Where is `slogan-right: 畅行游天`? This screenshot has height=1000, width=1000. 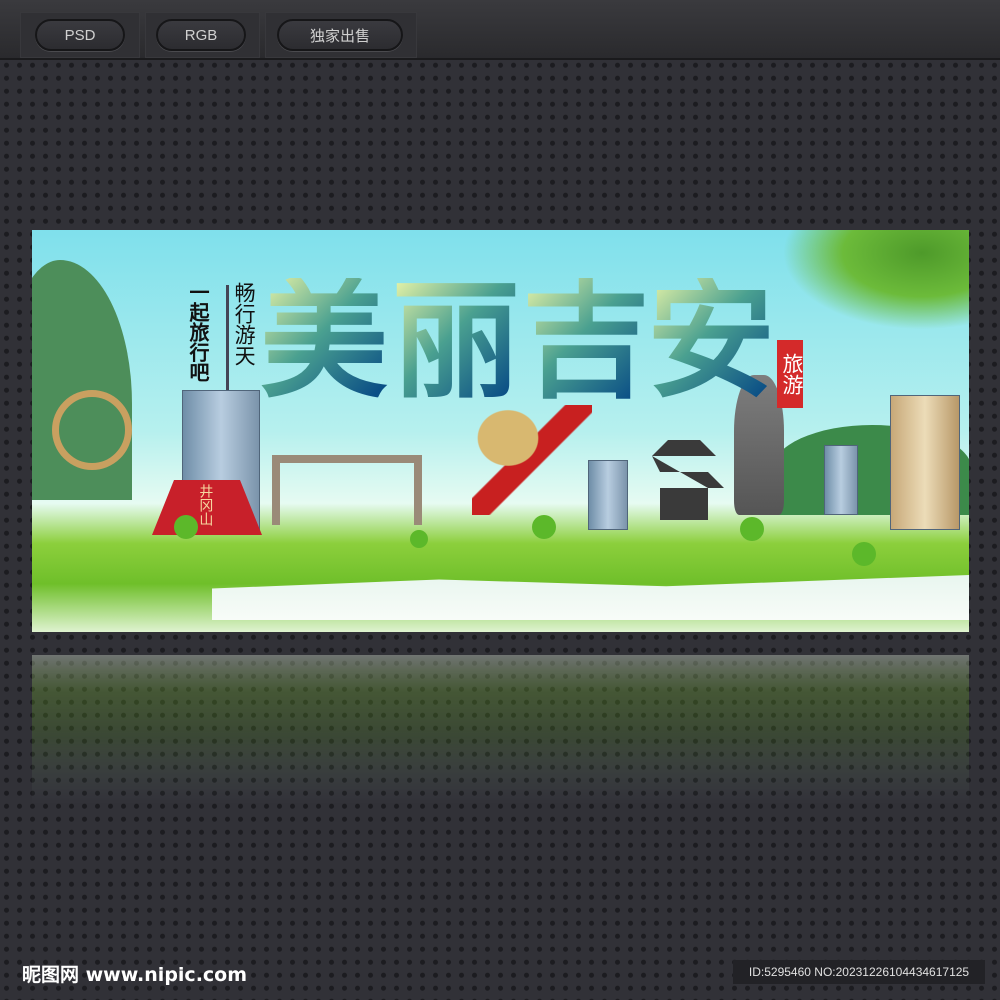
slogan-right: 畅行游天 is located at coordinates (244, 324).